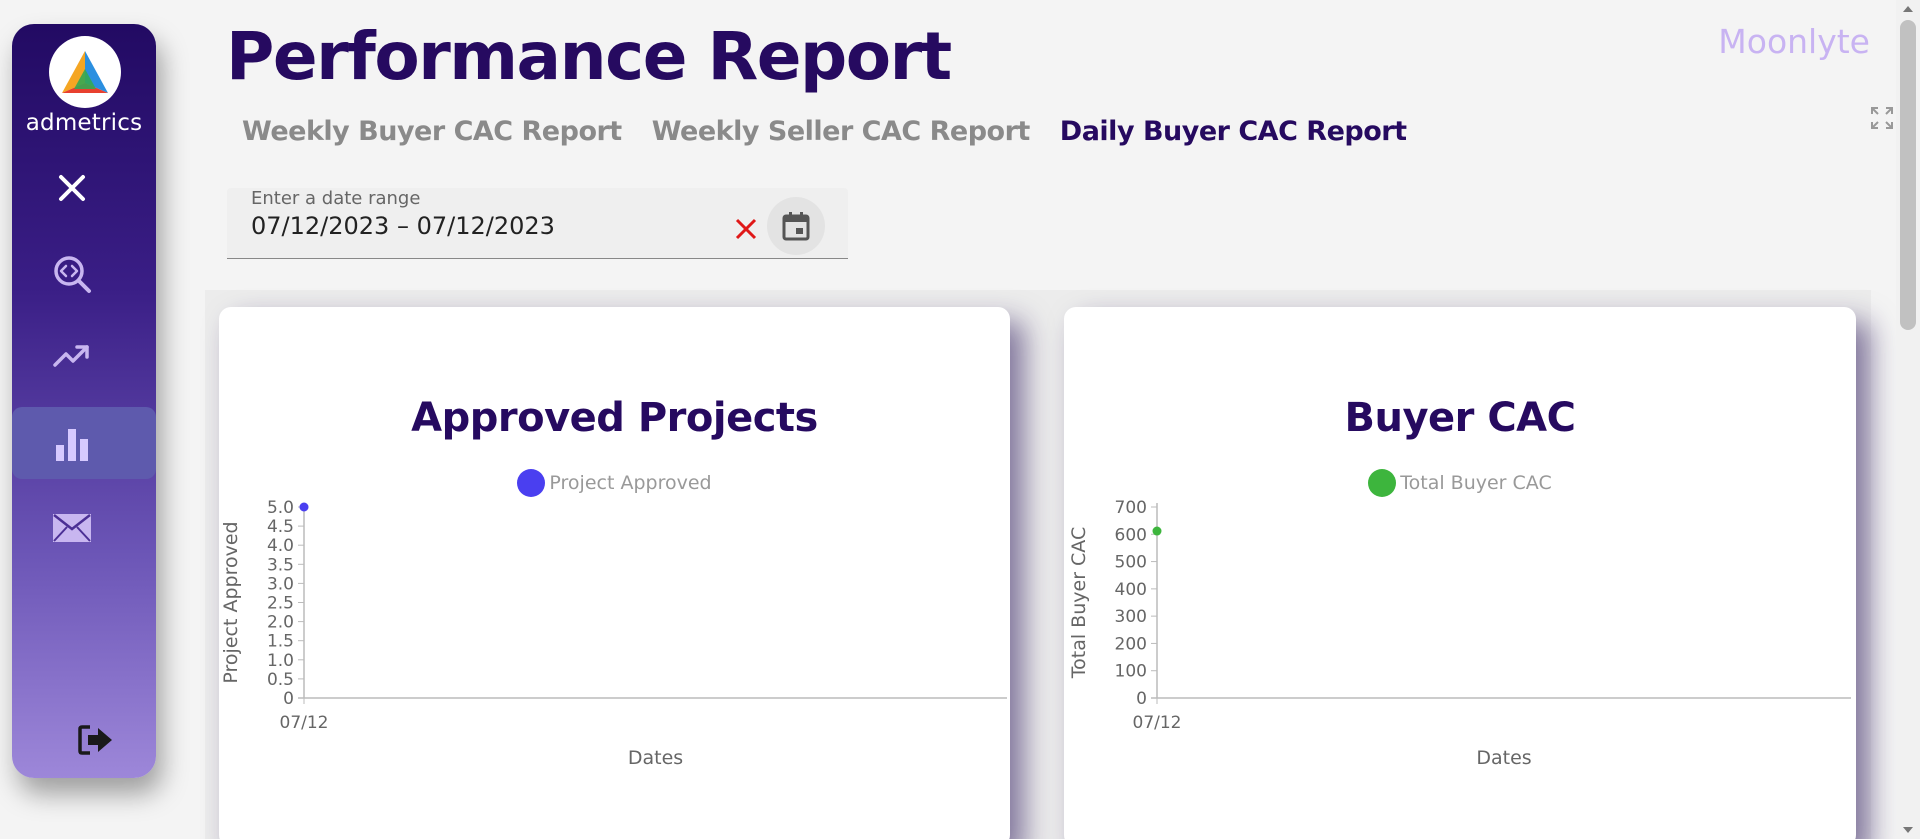 This screenshot has width=1920, height=839. What do you see at coordinates (1131, 535) in the screenshot?
I see `y-tick-label: 600` at bounding box center [1131, 535].